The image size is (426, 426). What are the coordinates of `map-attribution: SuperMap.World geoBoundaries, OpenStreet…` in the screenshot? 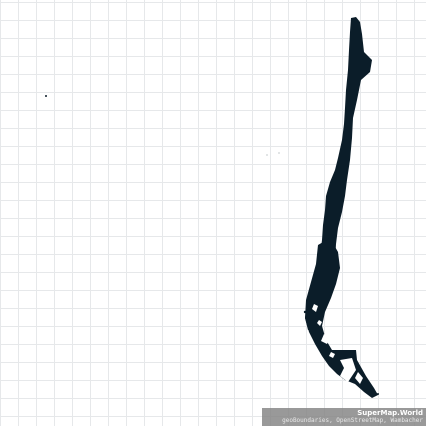 It's located at (344, 417).